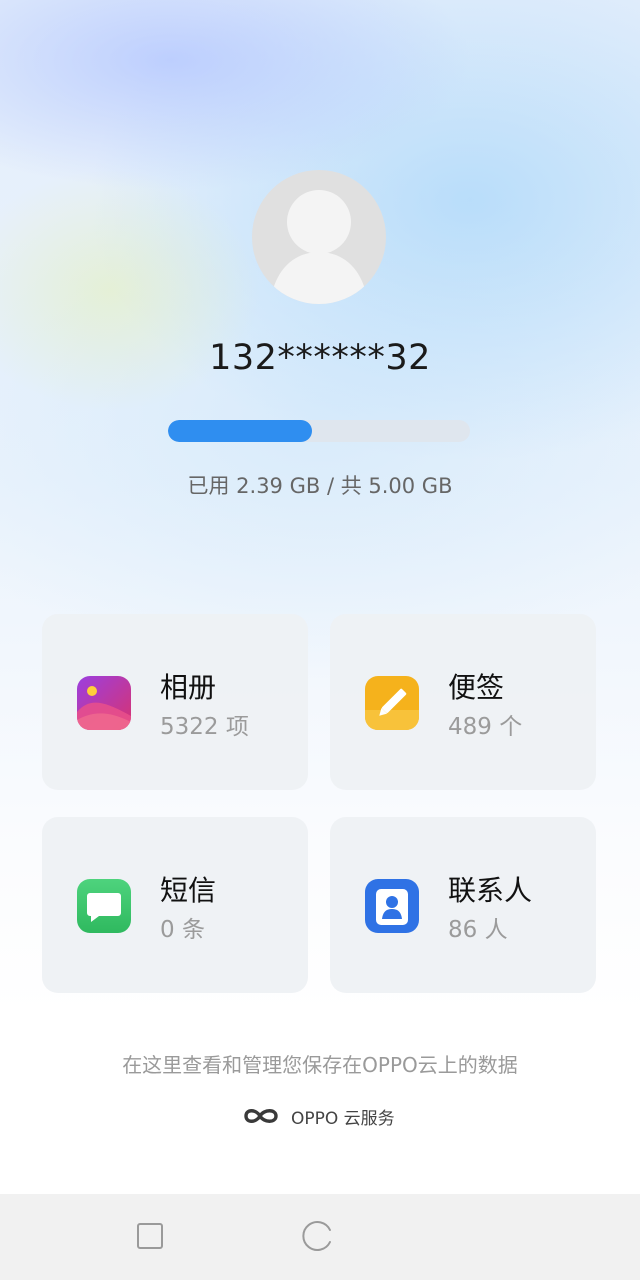  What do you see at coordinates (188, 890) in the screenshot?
I see `messages-title: 短信` at bounding box center [188, 890].